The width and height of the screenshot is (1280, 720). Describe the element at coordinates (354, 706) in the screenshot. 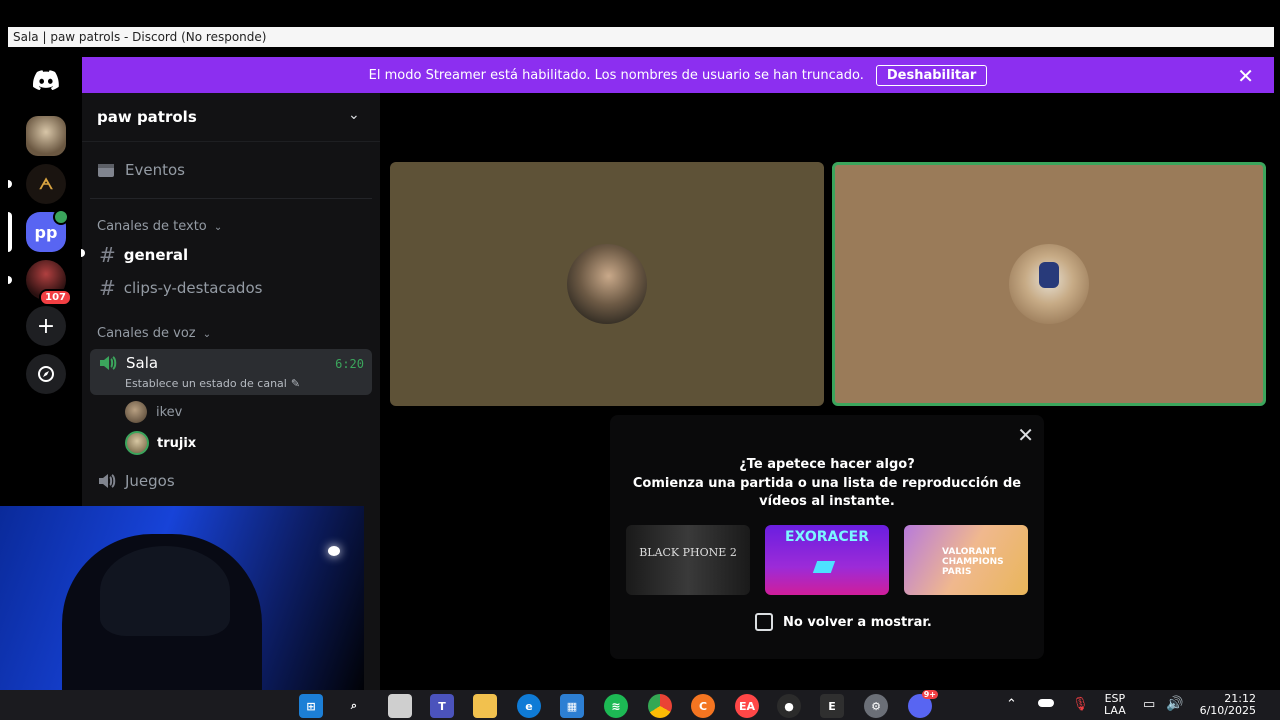

I see `search-icon: ⌕` at that location.